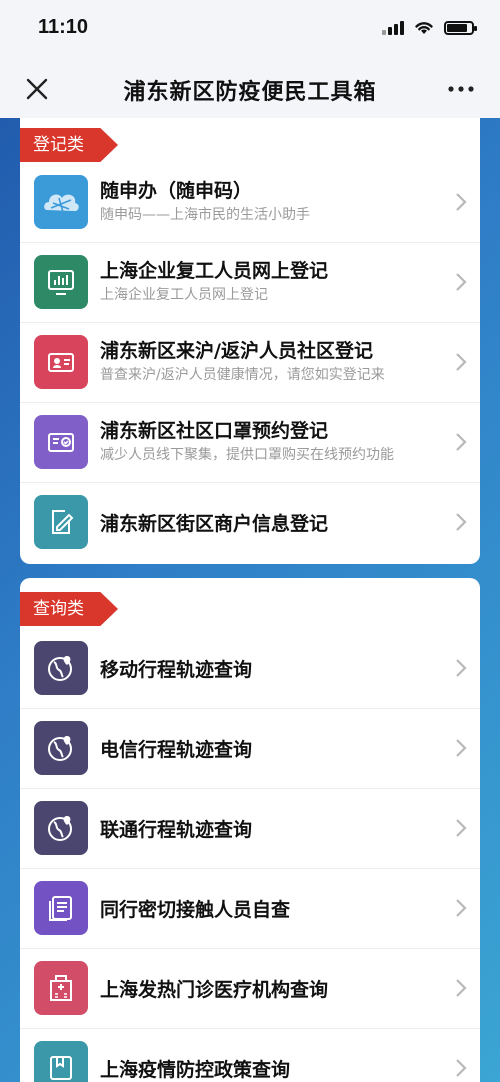  I want to click on item-title: 浦东新区社区口罩预约登记, so click(214, 431).